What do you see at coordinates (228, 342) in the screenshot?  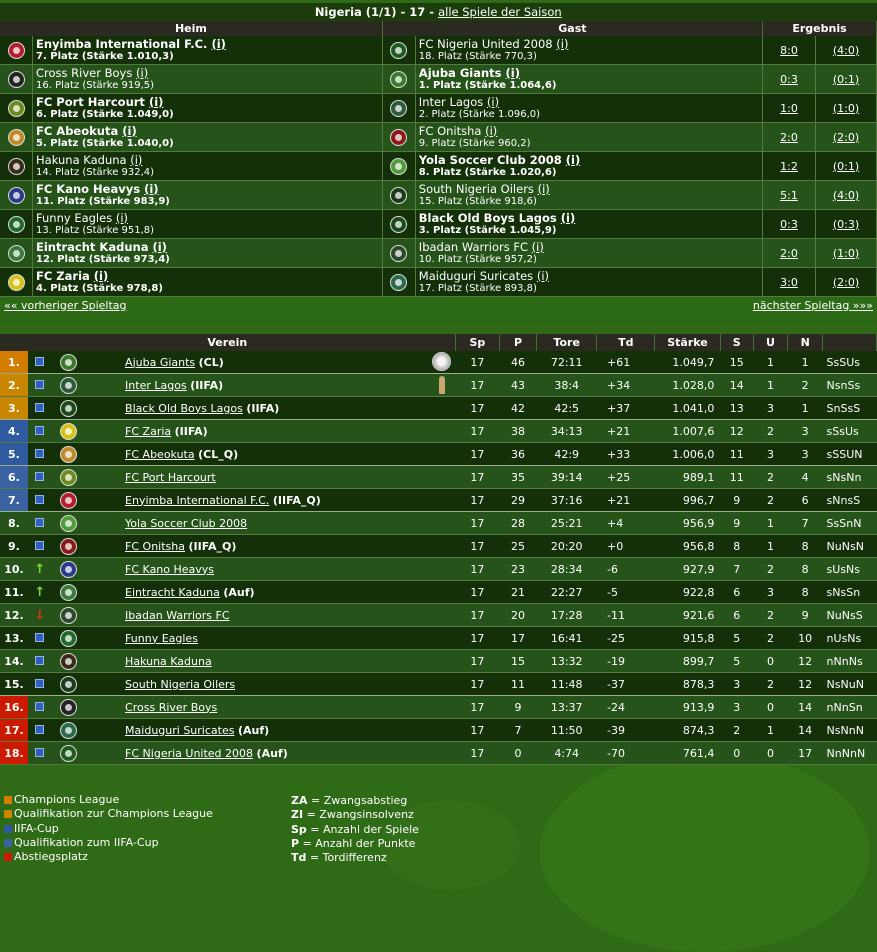 I see `header-club: Verein` at bounding box center [228, 342].